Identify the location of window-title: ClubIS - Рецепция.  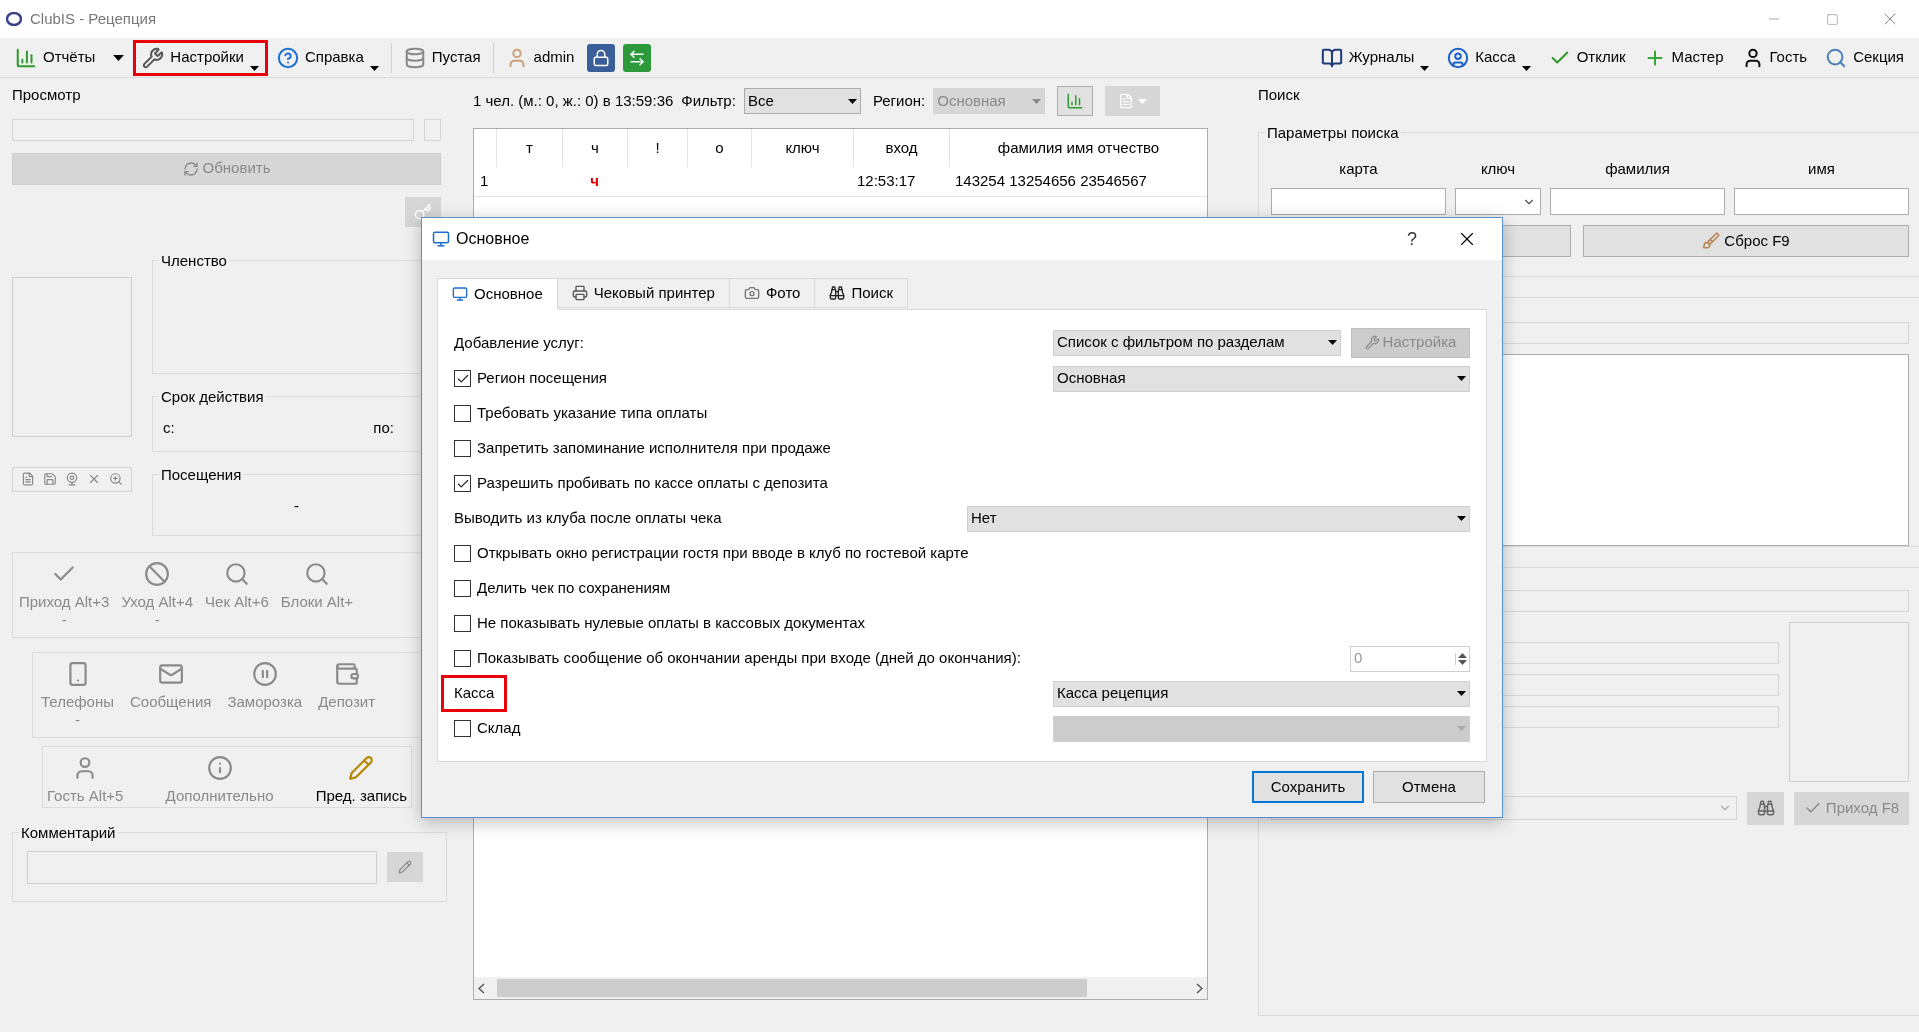
(93, 18).